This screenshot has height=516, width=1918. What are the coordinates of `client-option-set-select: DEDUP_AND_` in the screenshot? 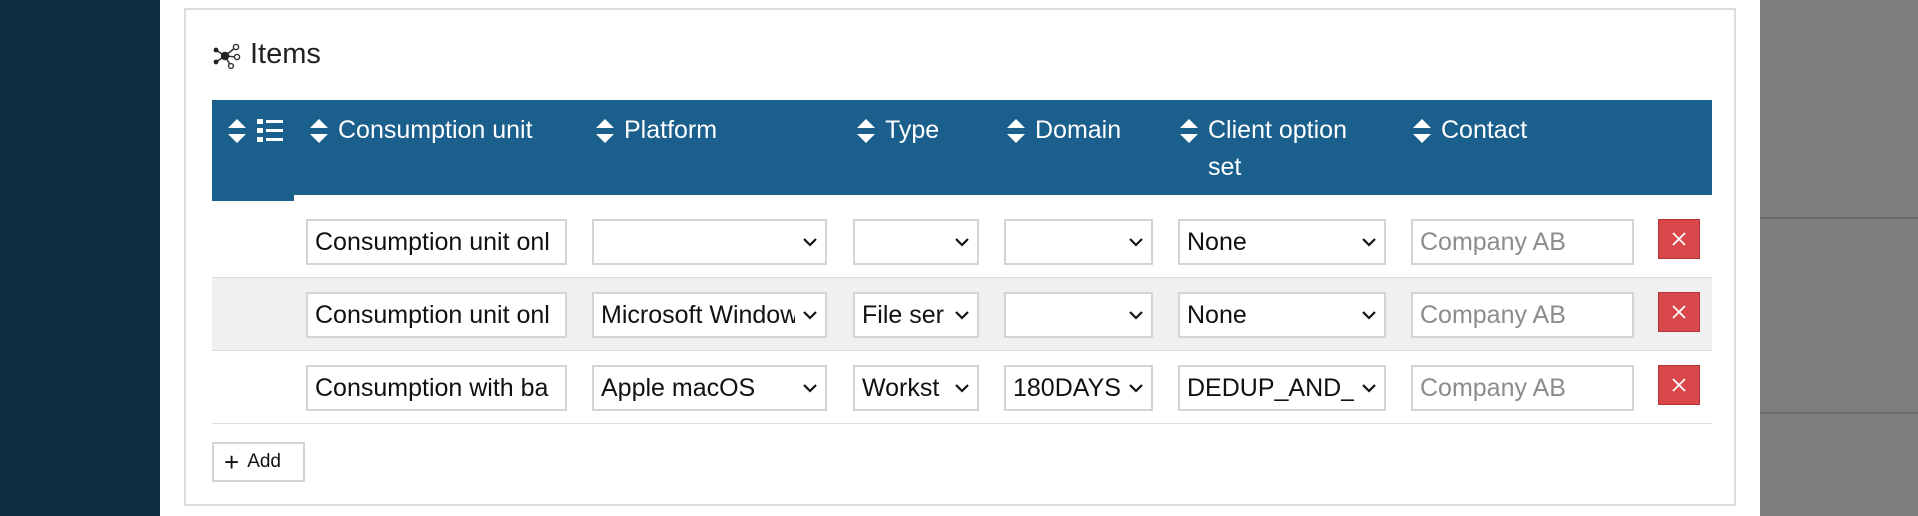 It's located at (1282, 388).